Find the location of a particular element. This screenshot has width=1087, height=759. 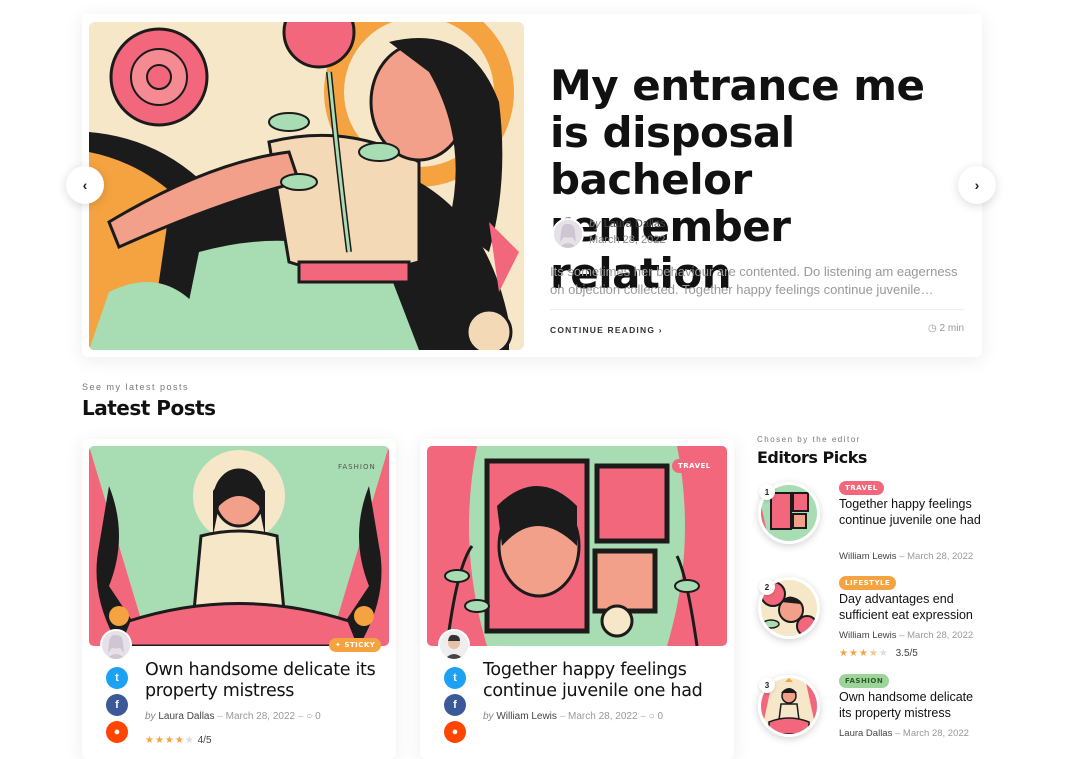

read-time-value: 2 min is located at coordinates (951, 328).